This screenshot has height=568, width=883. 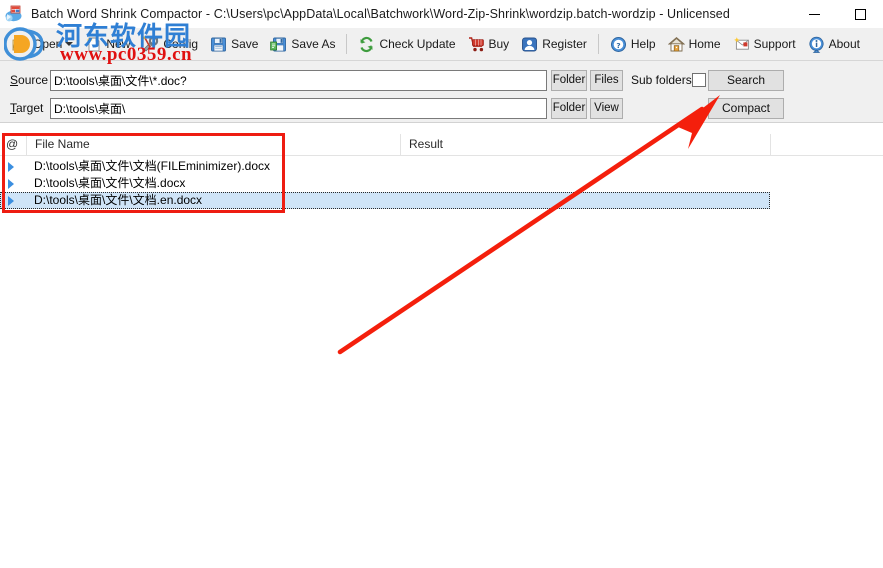 I want to click on toolbar-button-buy: Buy, so click(x=489, y=44).